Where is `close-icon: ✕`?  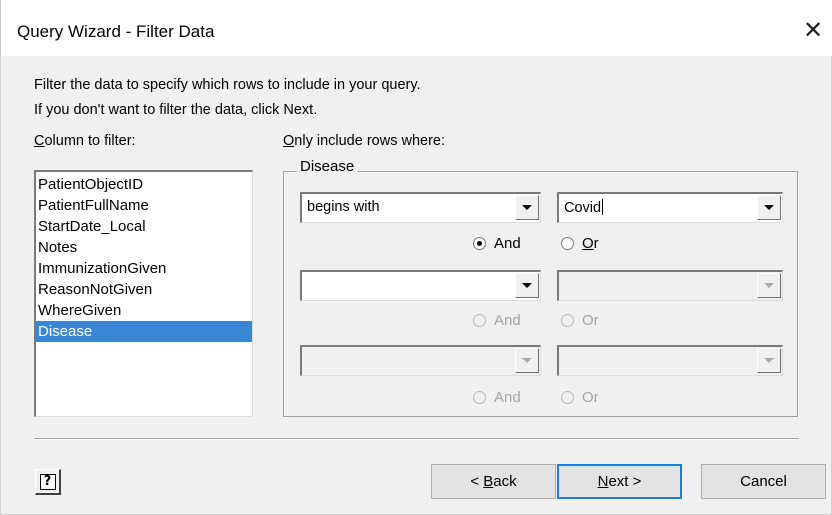 close-icon: ✕ is located at coordinates (812, 30).